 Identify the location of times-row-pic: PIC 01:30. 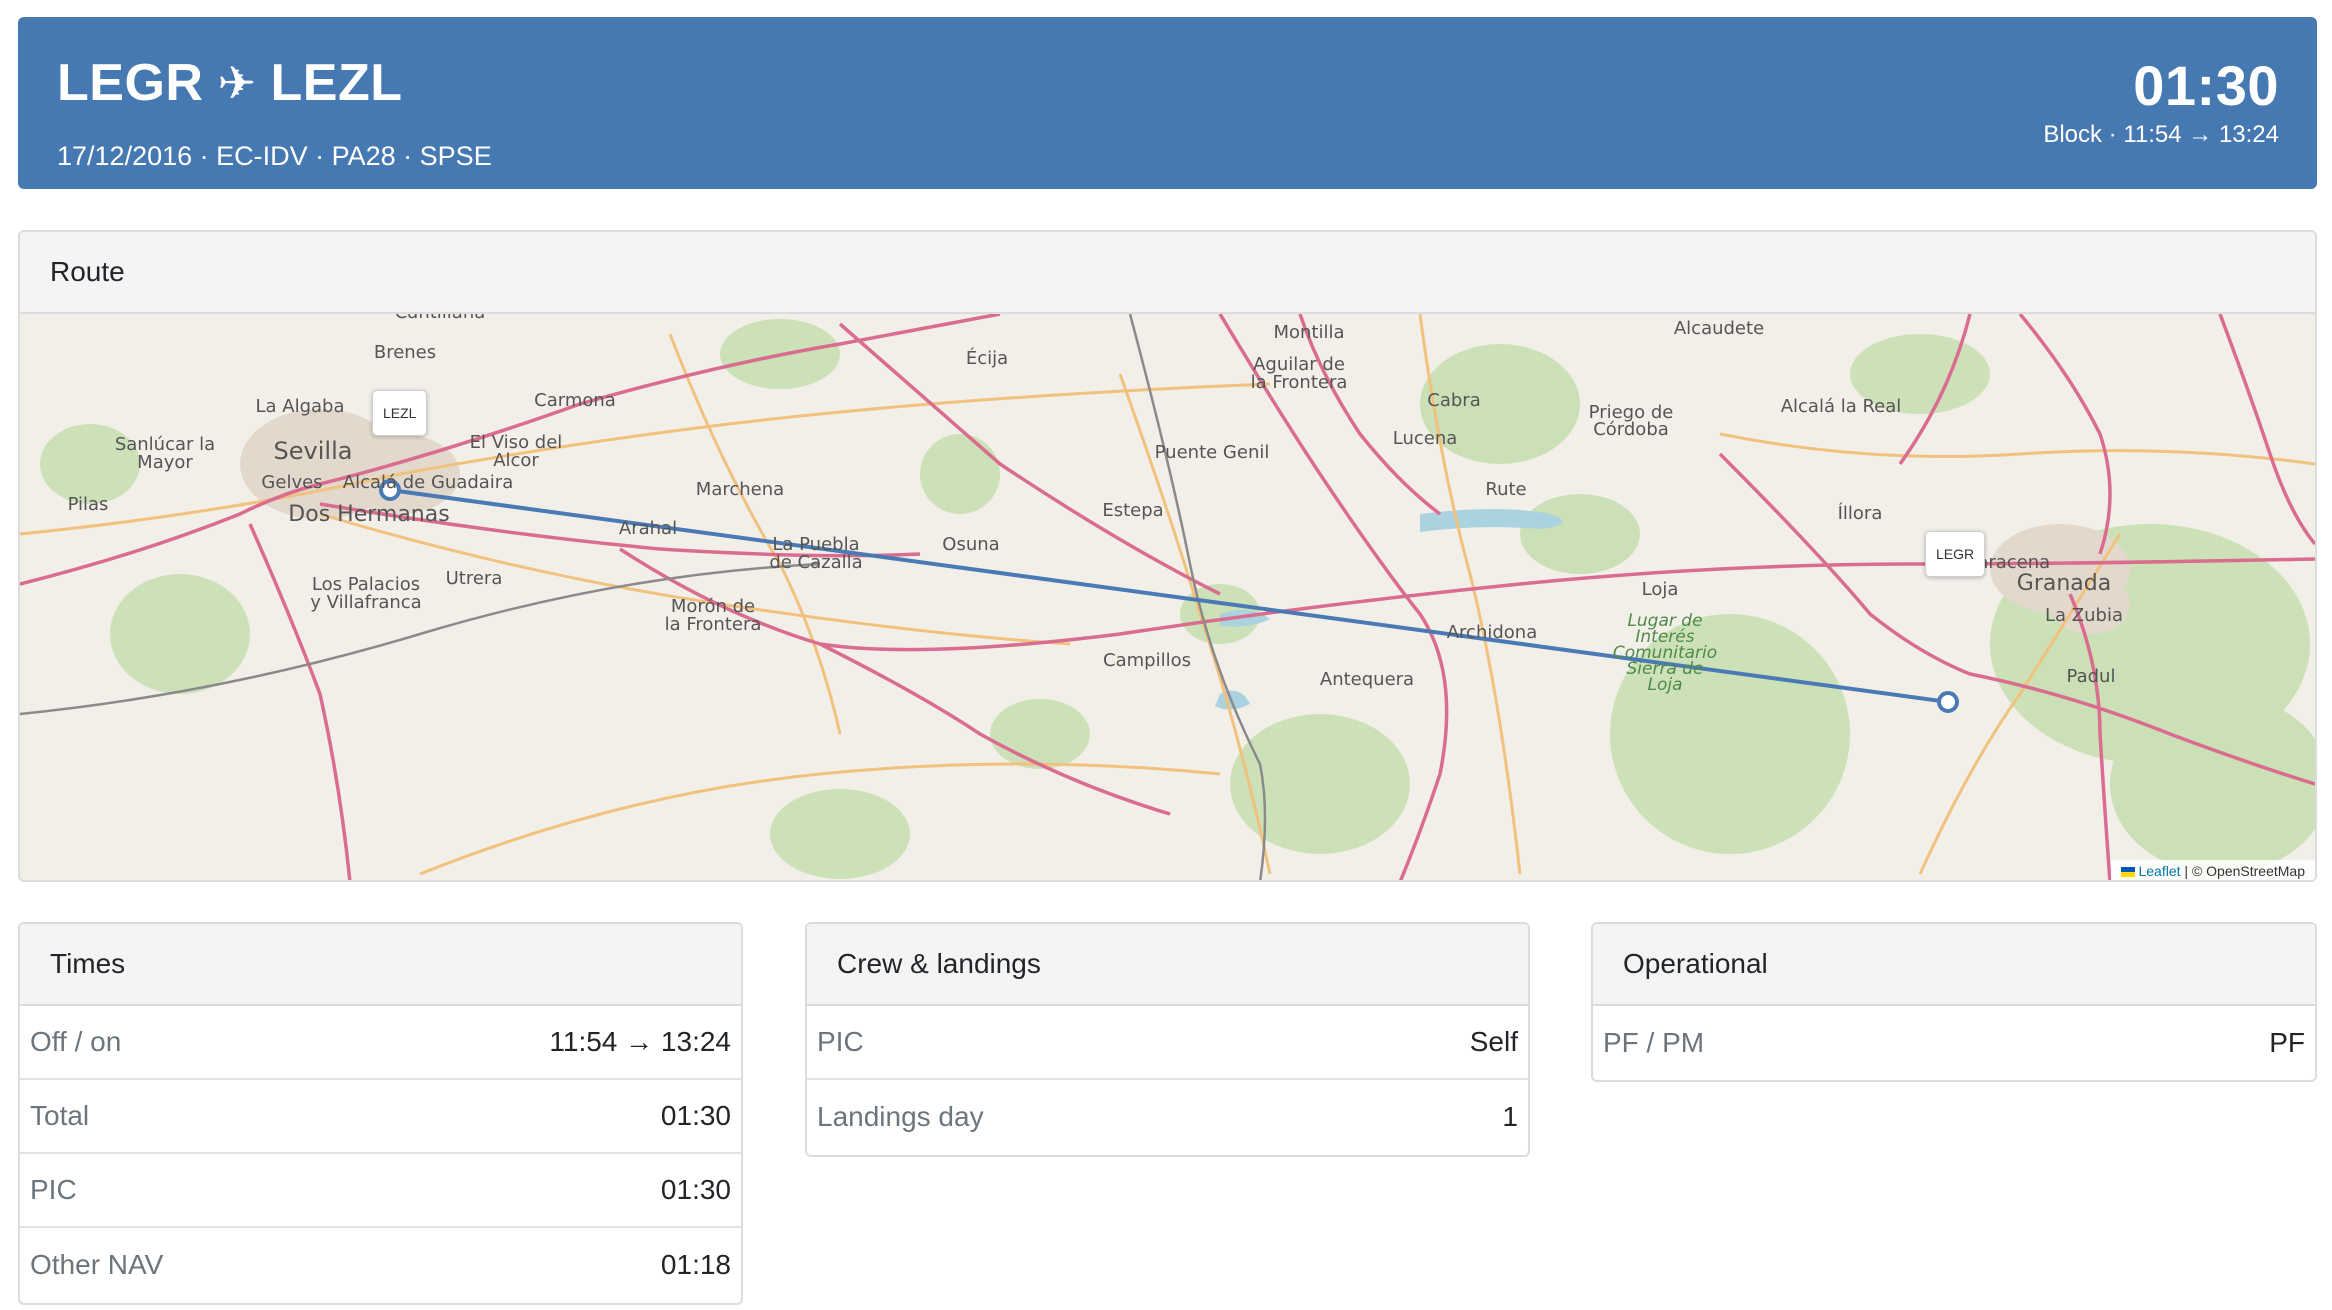
(380, 1191).